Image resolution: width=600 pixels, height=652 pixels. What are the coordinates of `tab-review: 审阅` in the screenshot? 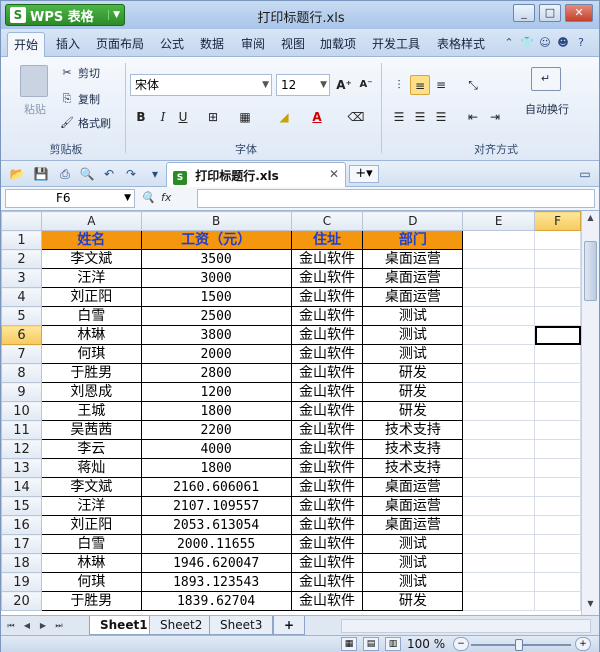 It's located at (253, 43).